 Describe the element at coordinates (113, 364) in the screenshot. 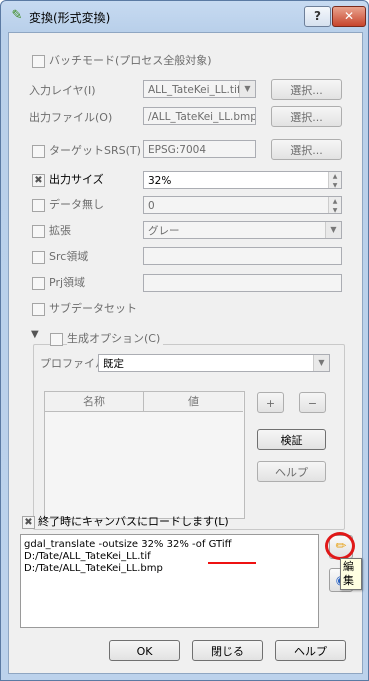

I see `profile-value: 既定` at that location.